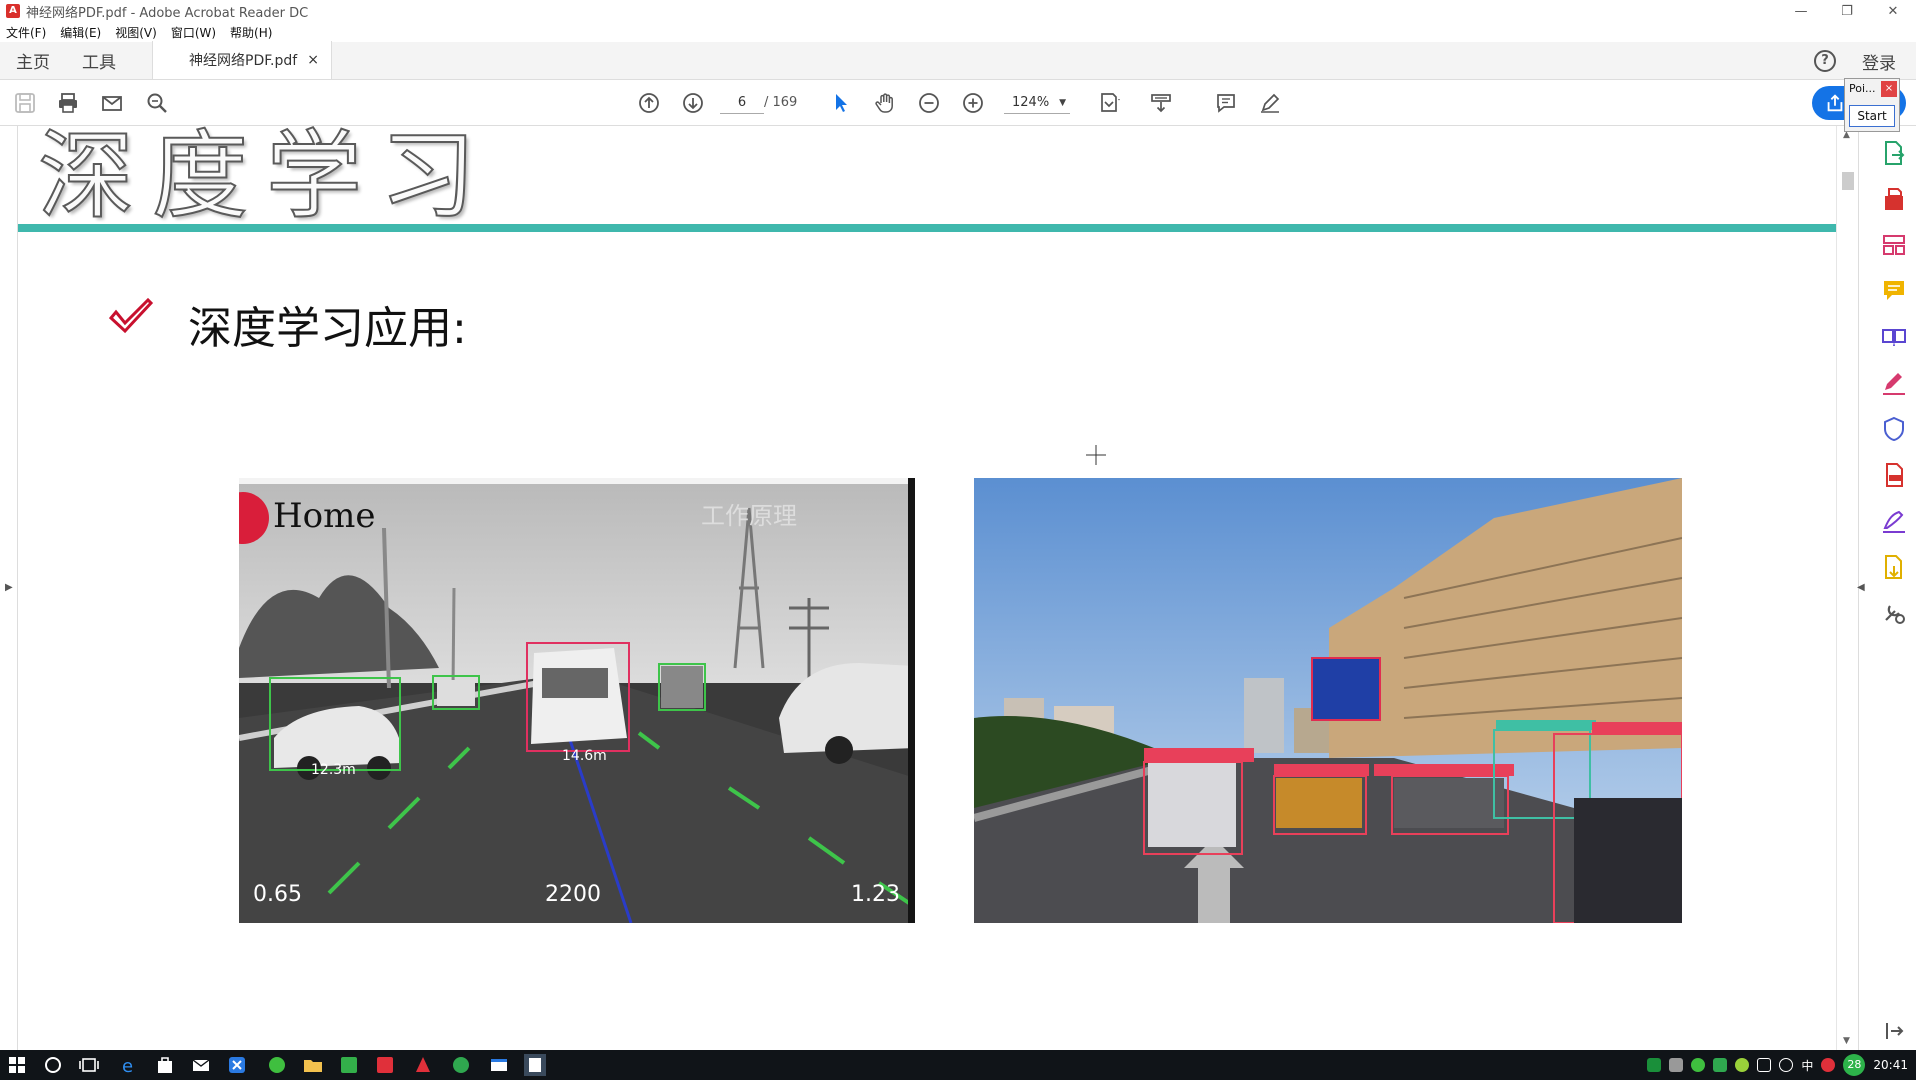  What do you see at coordinates (313, 60) in the screenshot?
I see `close-tab-icon: ×` at bounding box center [313, 60].